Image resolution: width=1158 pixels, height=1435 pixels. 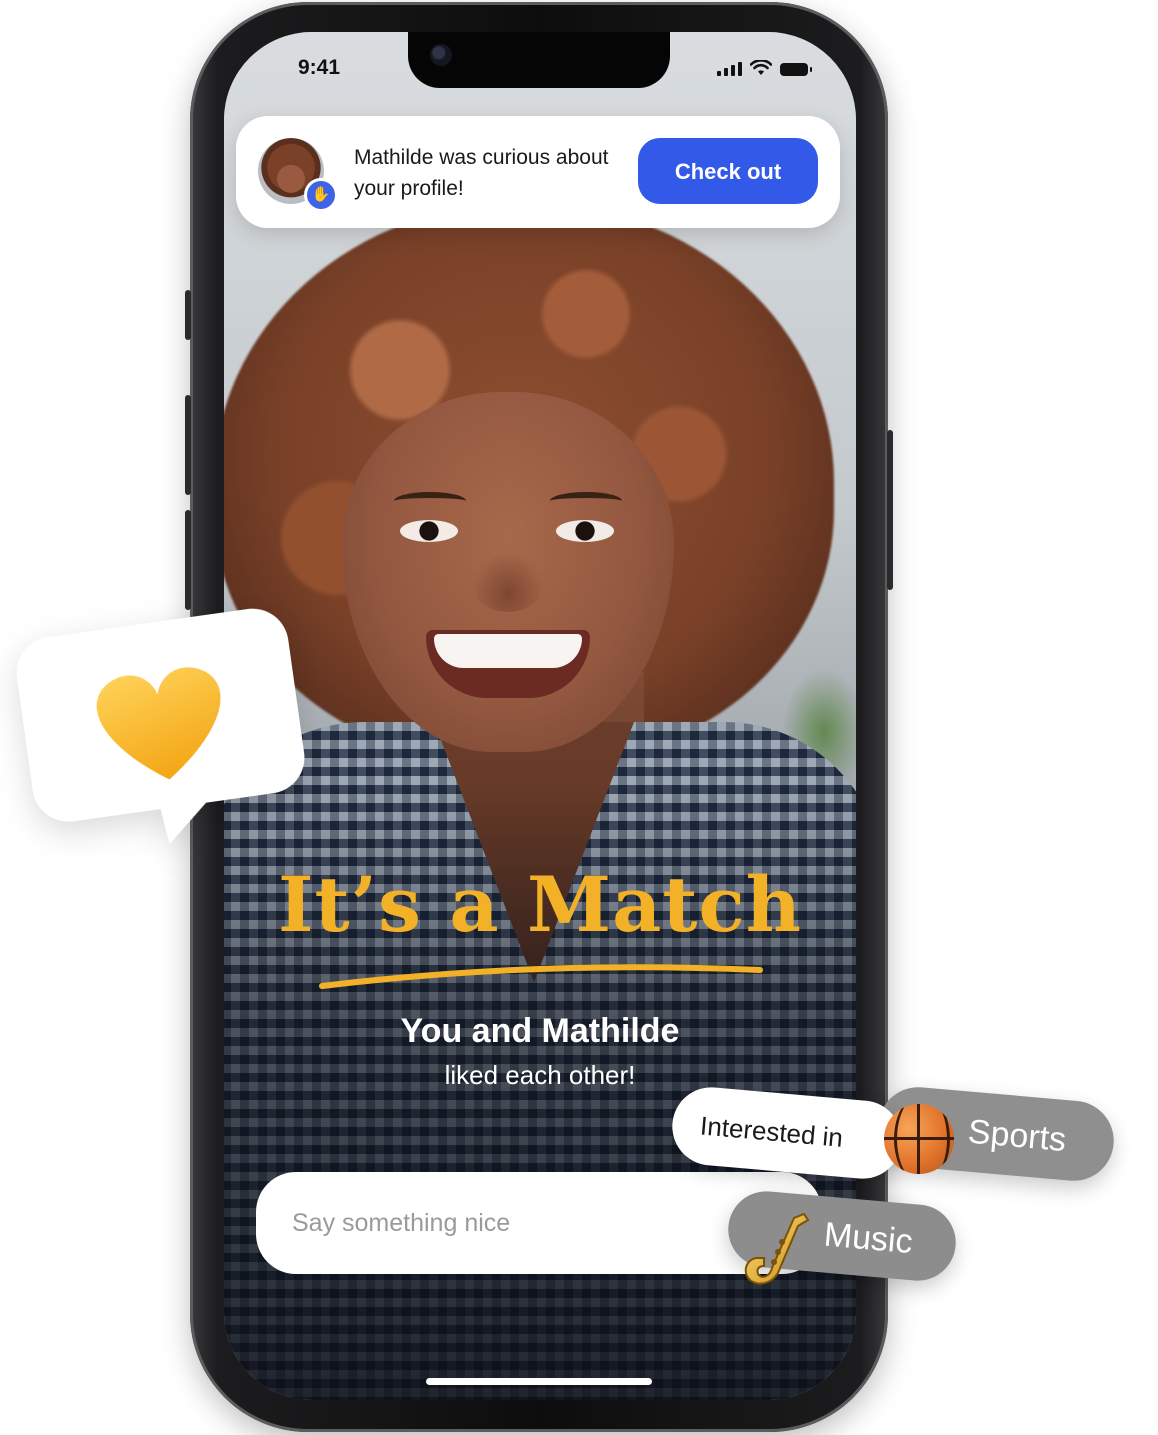 What do you see at coordinates (539, 1381) in the screenshot?
I see `home-indicator` at bounding box center [539, 1381].